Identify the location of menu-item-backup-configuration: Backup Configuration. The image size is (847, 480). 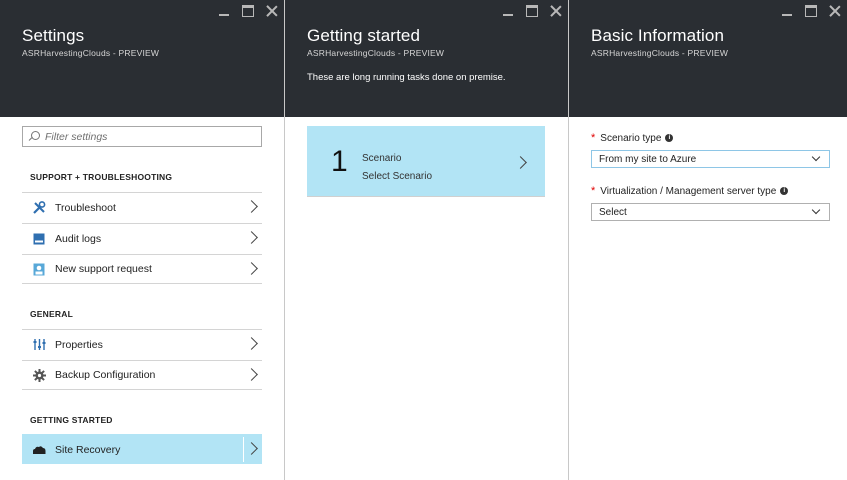
(142, 375).